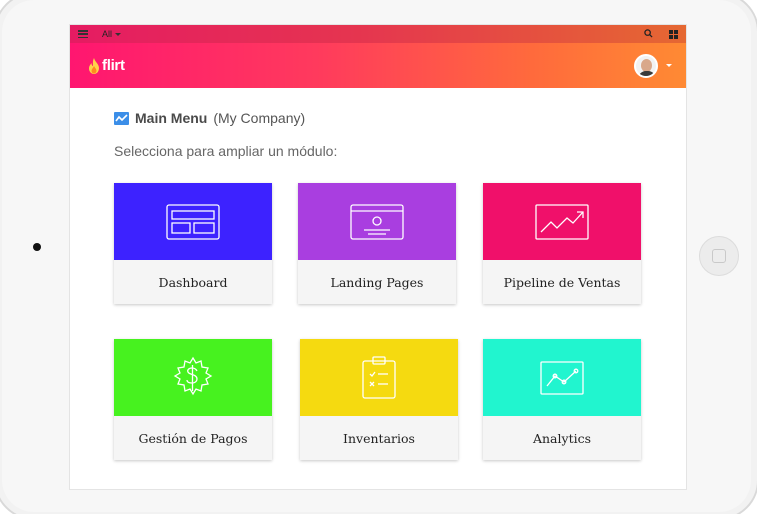 The height and width of the screenshot is (514, 757). What do you see at coordinates (646, 65) in the screenshot?
I see `user-avatar` at bounding box center [646, 65].